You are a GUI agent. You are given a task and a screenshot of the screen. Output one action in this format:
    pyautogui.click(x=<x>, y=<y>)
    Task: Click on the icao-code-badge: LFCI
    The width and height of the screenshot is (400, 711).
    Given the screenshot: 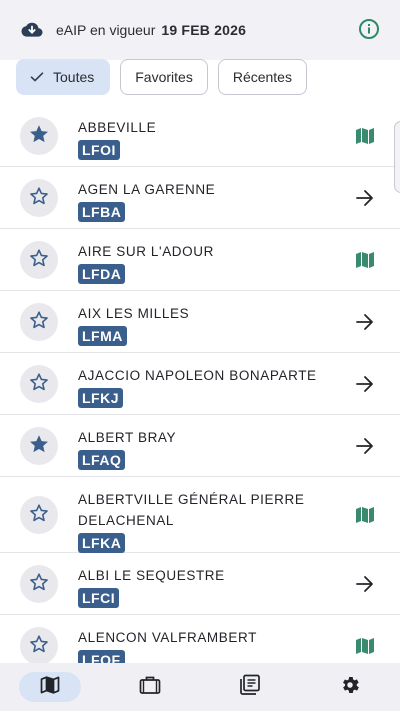 What is the action you would take?
    pyautogui.click(x=99, y=598)
    